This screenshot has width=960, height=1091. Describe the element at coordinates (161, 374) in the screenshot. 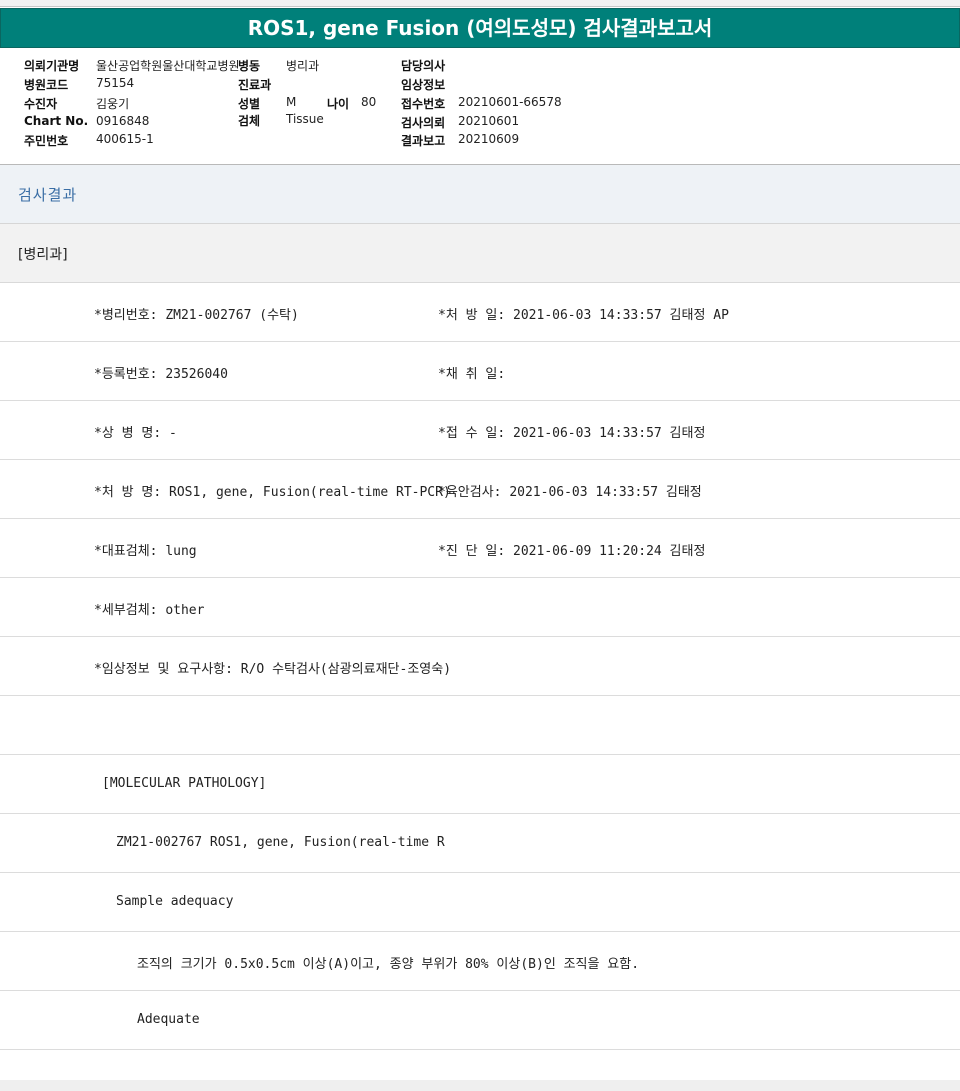

I see `registration-number: *등록번호: 23526040` at that location.